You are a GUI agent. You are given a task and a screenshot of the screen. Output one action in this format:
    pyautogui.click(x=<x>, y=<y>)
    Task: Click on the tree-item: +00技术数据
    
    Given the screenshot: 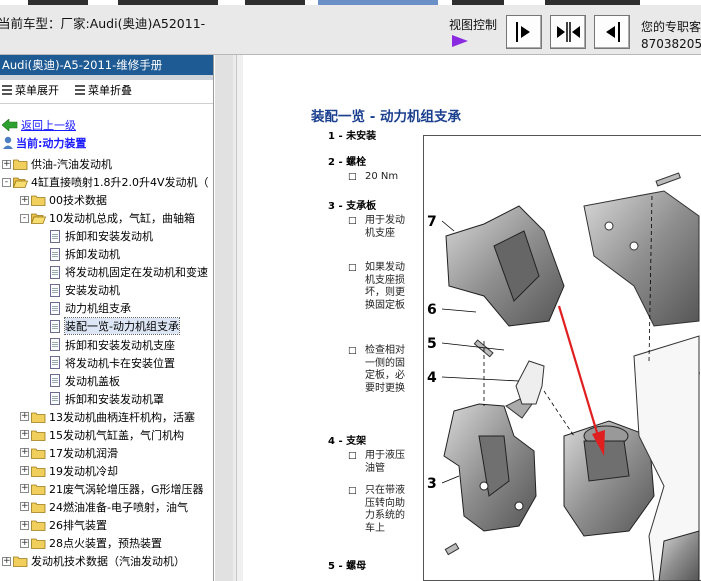 What is the action you would take?
    pyautogui.click(x=63, y=200)
    